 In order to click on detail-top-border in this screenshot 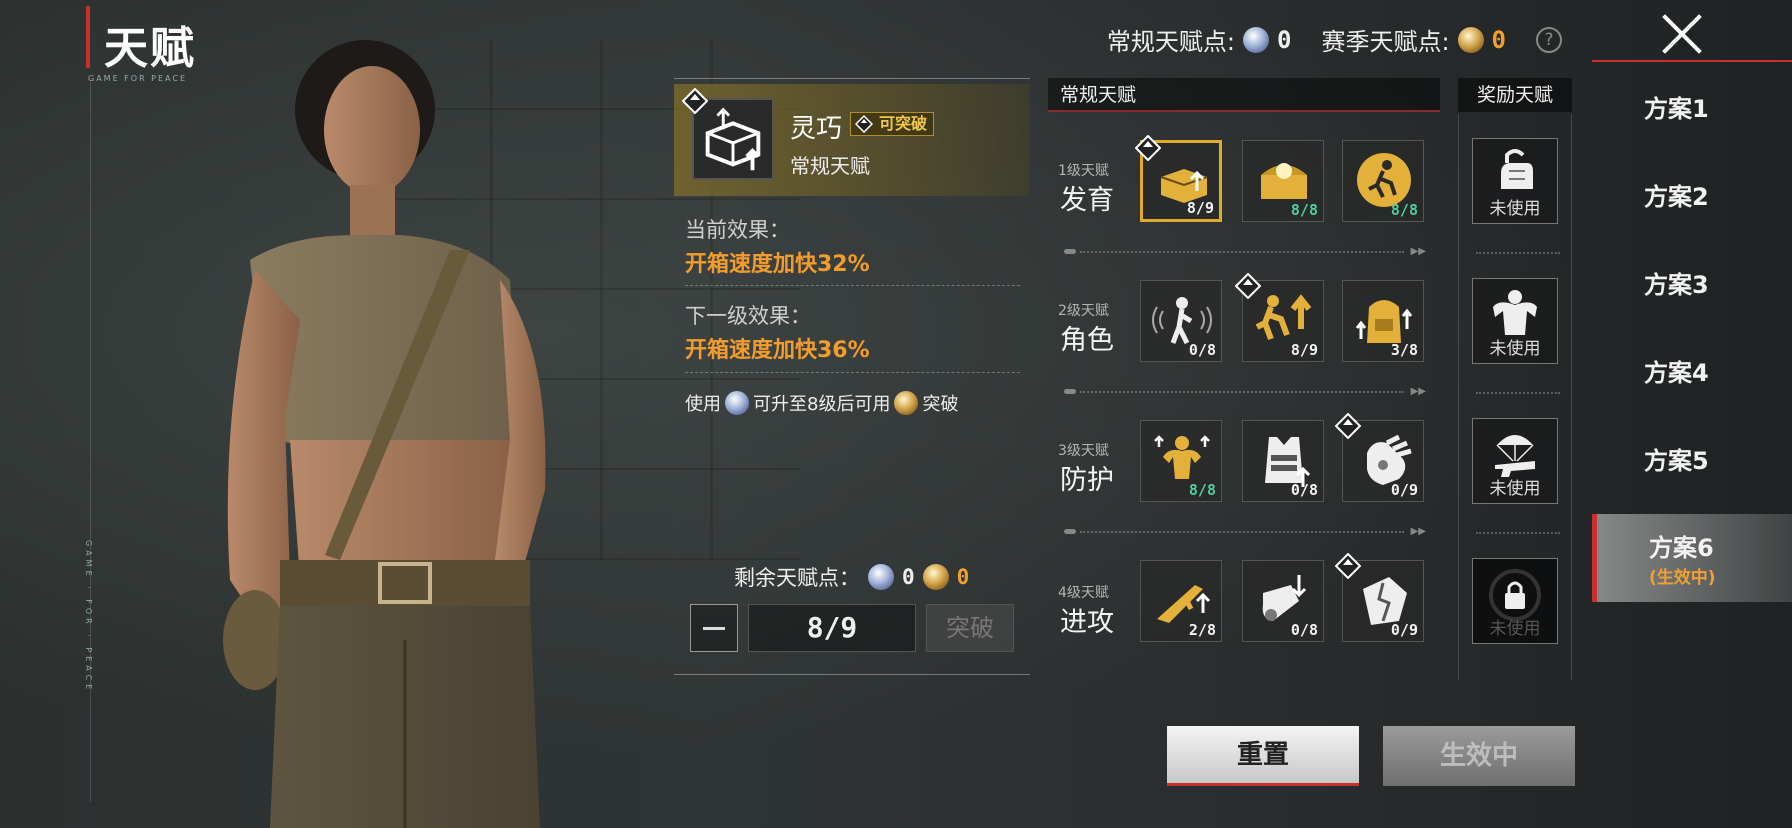, I will do `click(852, 78)`.